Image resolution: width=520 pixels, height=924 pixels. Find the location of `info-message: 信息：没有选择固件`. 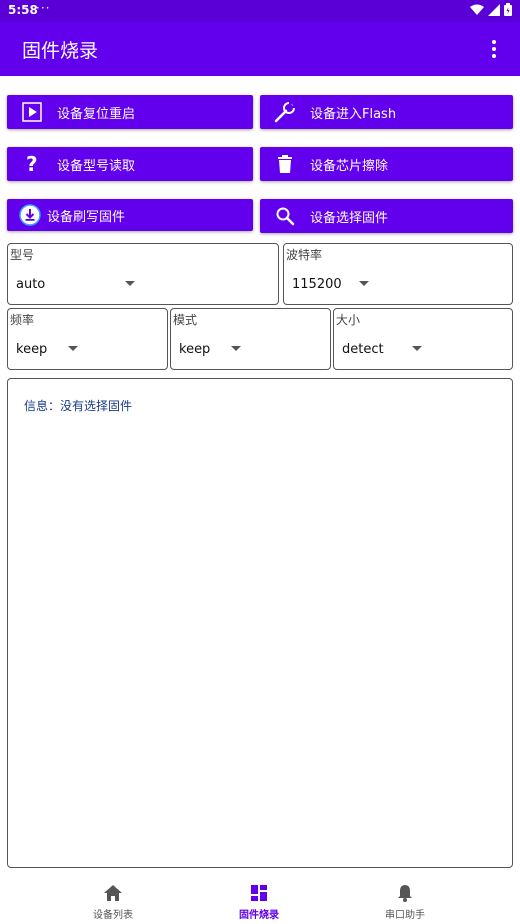

info-message: 信息：没有选择固件 is located at coordinates (78, 406).